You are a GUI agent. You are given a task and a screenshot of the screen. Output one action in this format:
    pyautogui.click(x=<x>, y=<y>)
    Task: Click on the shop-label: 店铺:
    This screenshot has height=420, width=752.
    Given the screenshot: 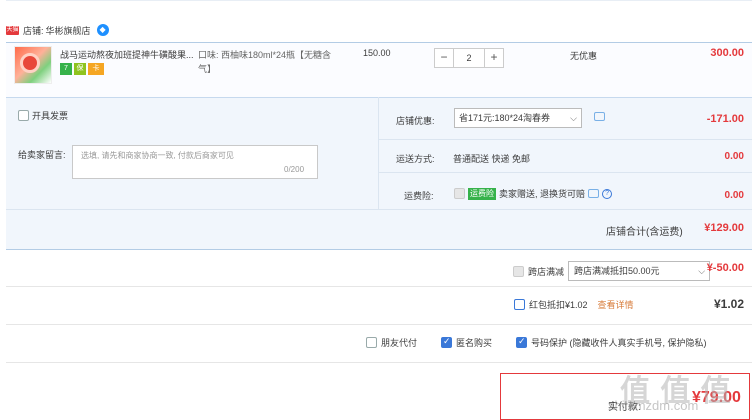 What is the action you would take?
    pyautogui.click(x=33, y=30)
    